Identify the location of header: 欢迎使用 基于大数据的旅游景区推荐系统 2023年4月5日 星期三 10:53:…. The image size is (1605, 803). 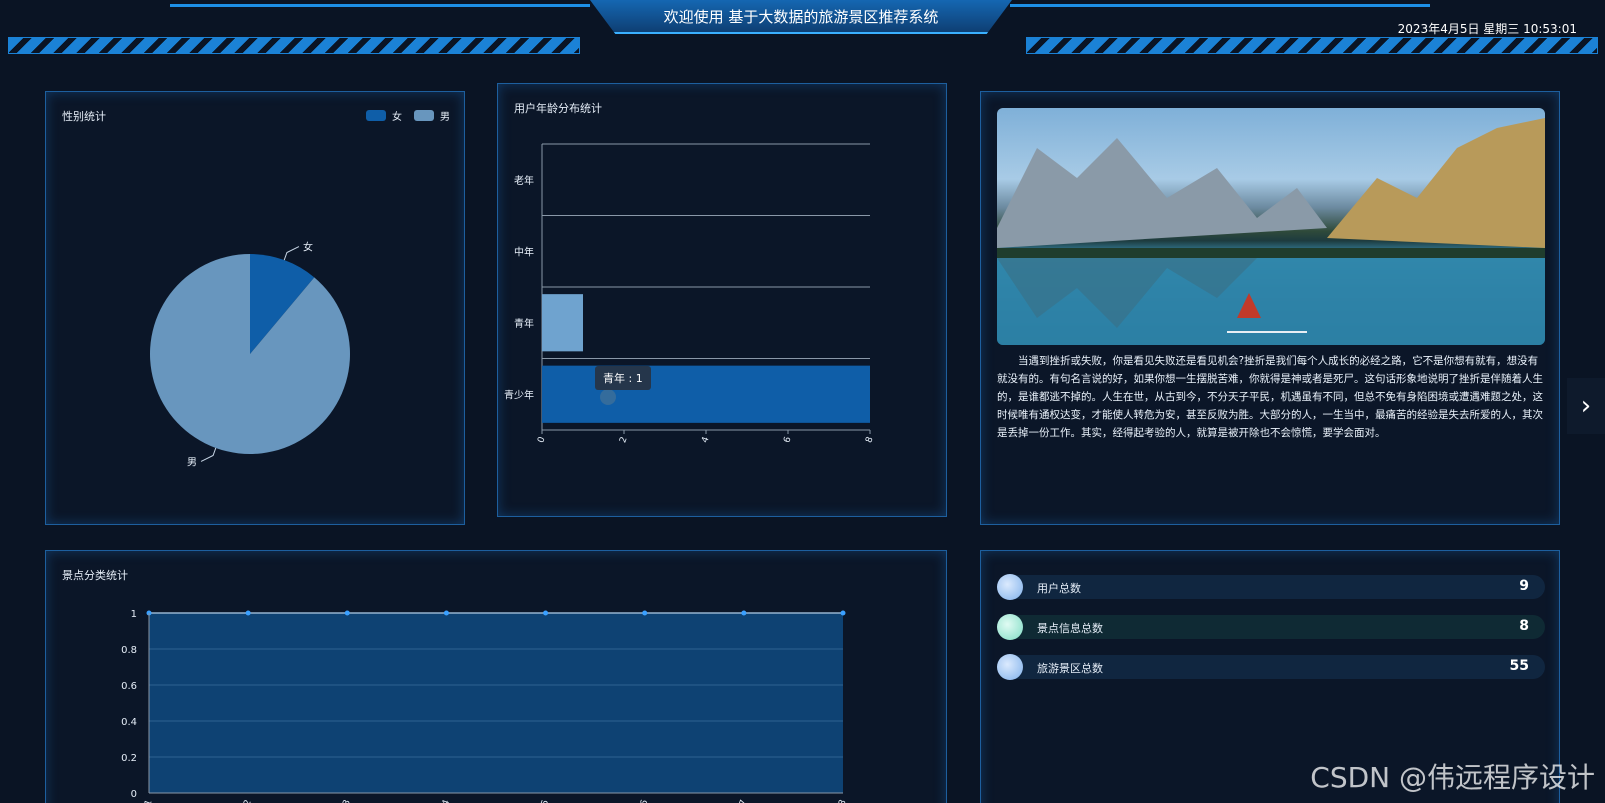
(802, 31).